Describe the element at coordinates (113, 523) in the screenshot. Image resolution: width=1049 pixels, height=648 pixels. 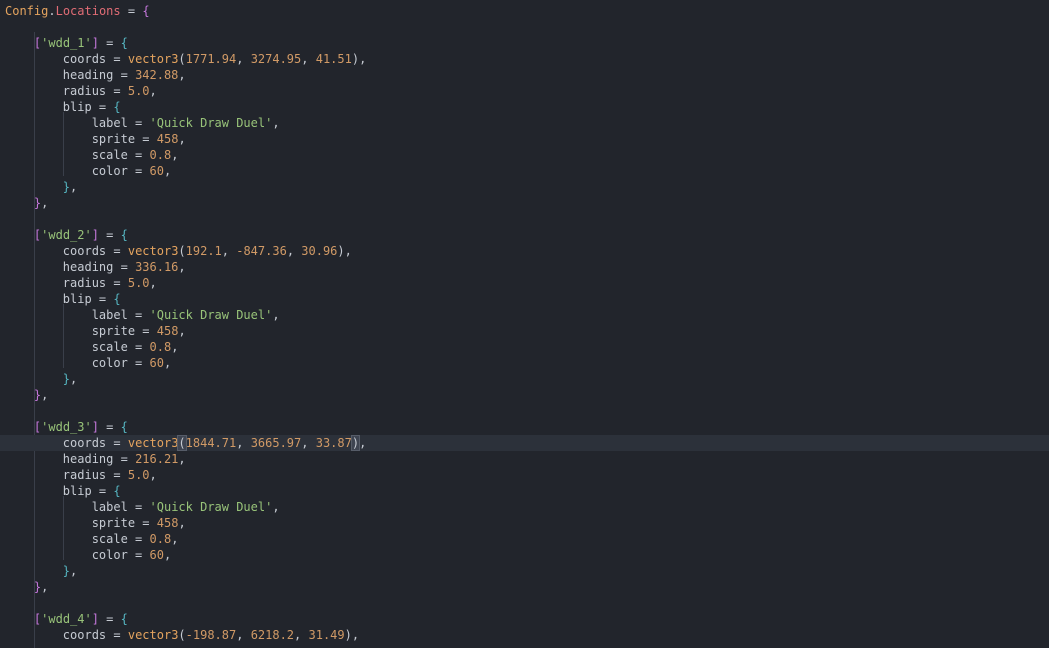
I see `blip-sprite-label: sprite` at that location.